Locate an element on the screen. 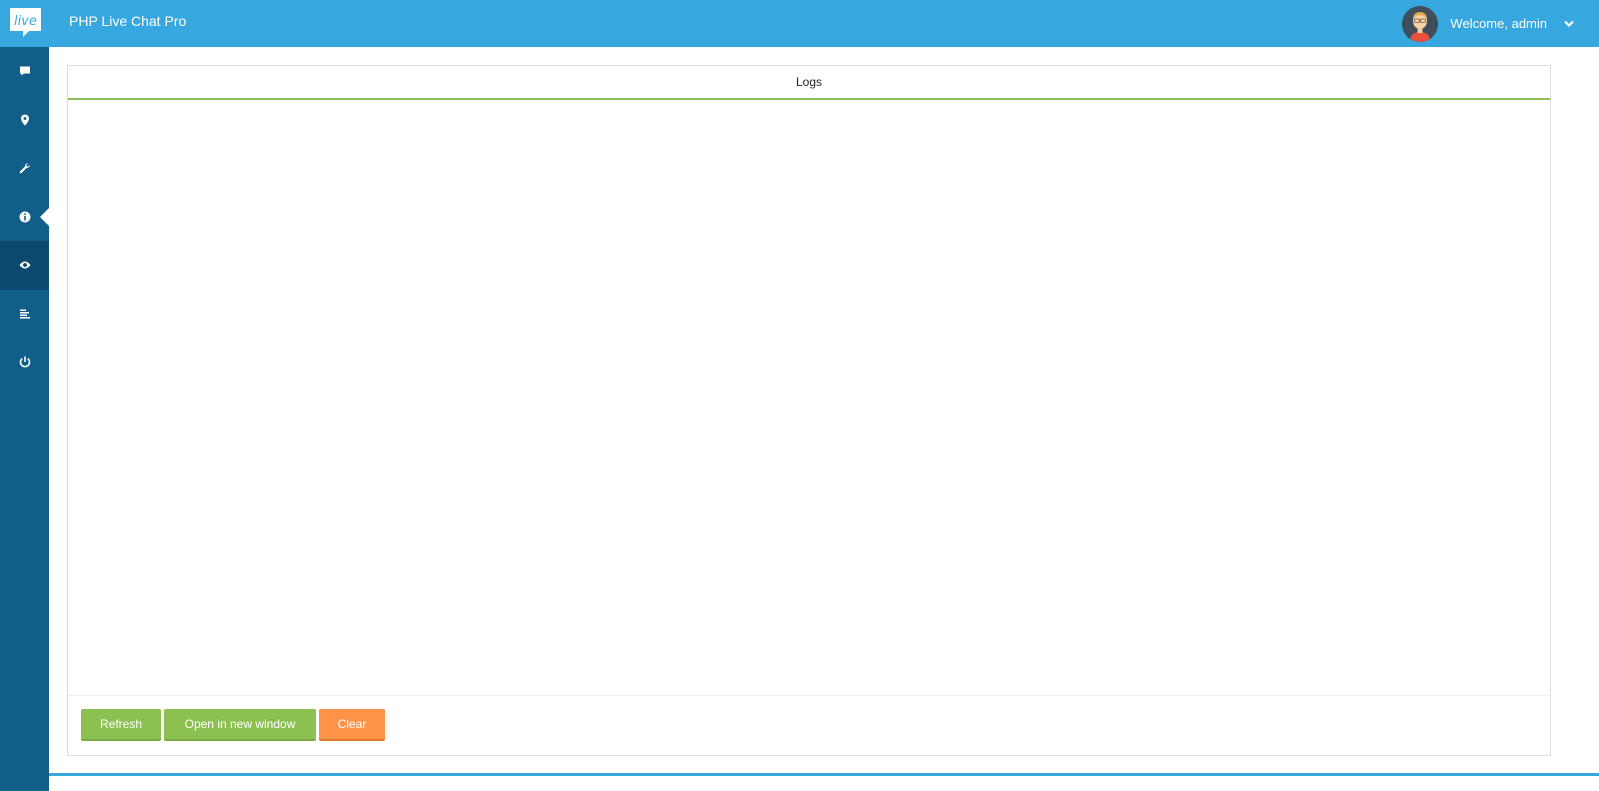 The width and height of the screenshot is (1599, 791). open-new-window-button: Open in new window is located at coordinates (240, 725).